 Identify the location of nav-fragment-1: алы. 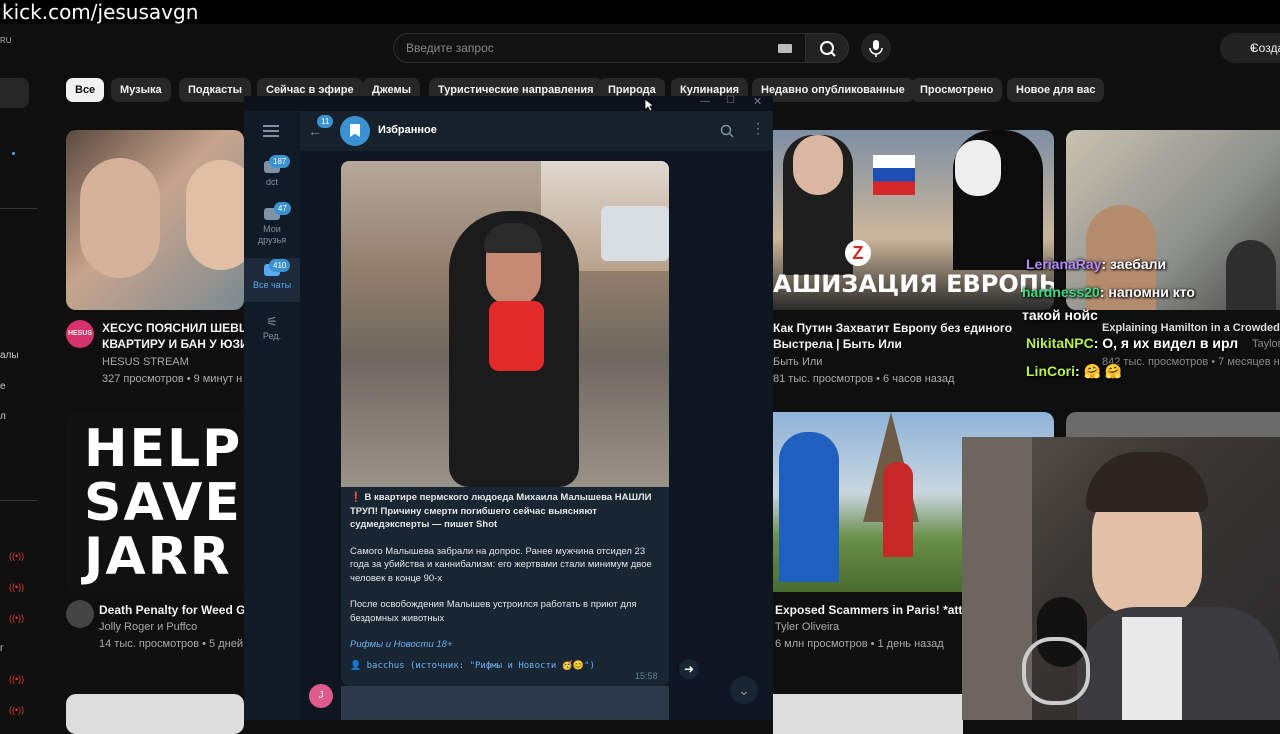
(9, 355).